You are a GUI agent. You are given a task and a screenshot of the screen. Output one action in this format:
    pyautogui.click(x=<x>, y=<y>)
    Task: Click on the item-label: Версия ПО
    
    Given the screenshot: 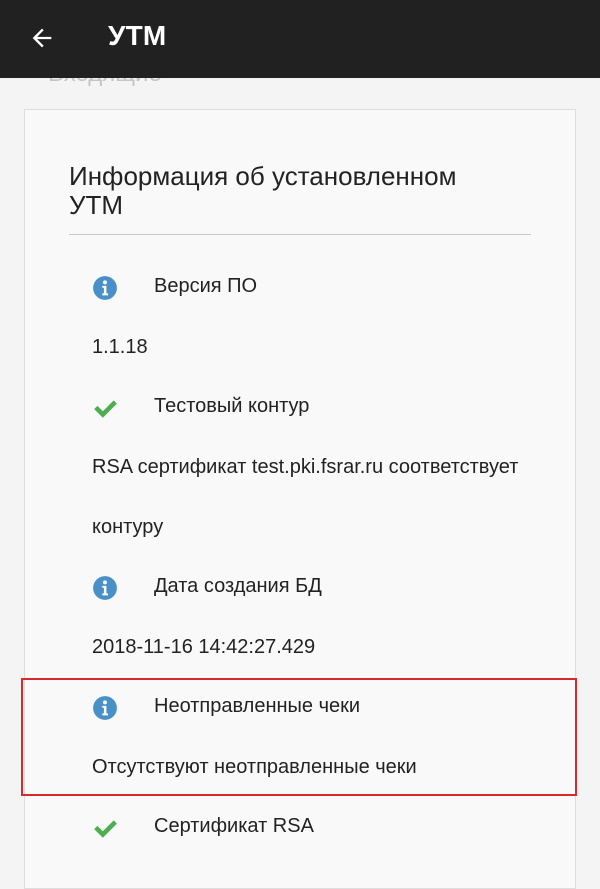 What is the action you would take?
    pyautogui.click(x=206, y=286)
    